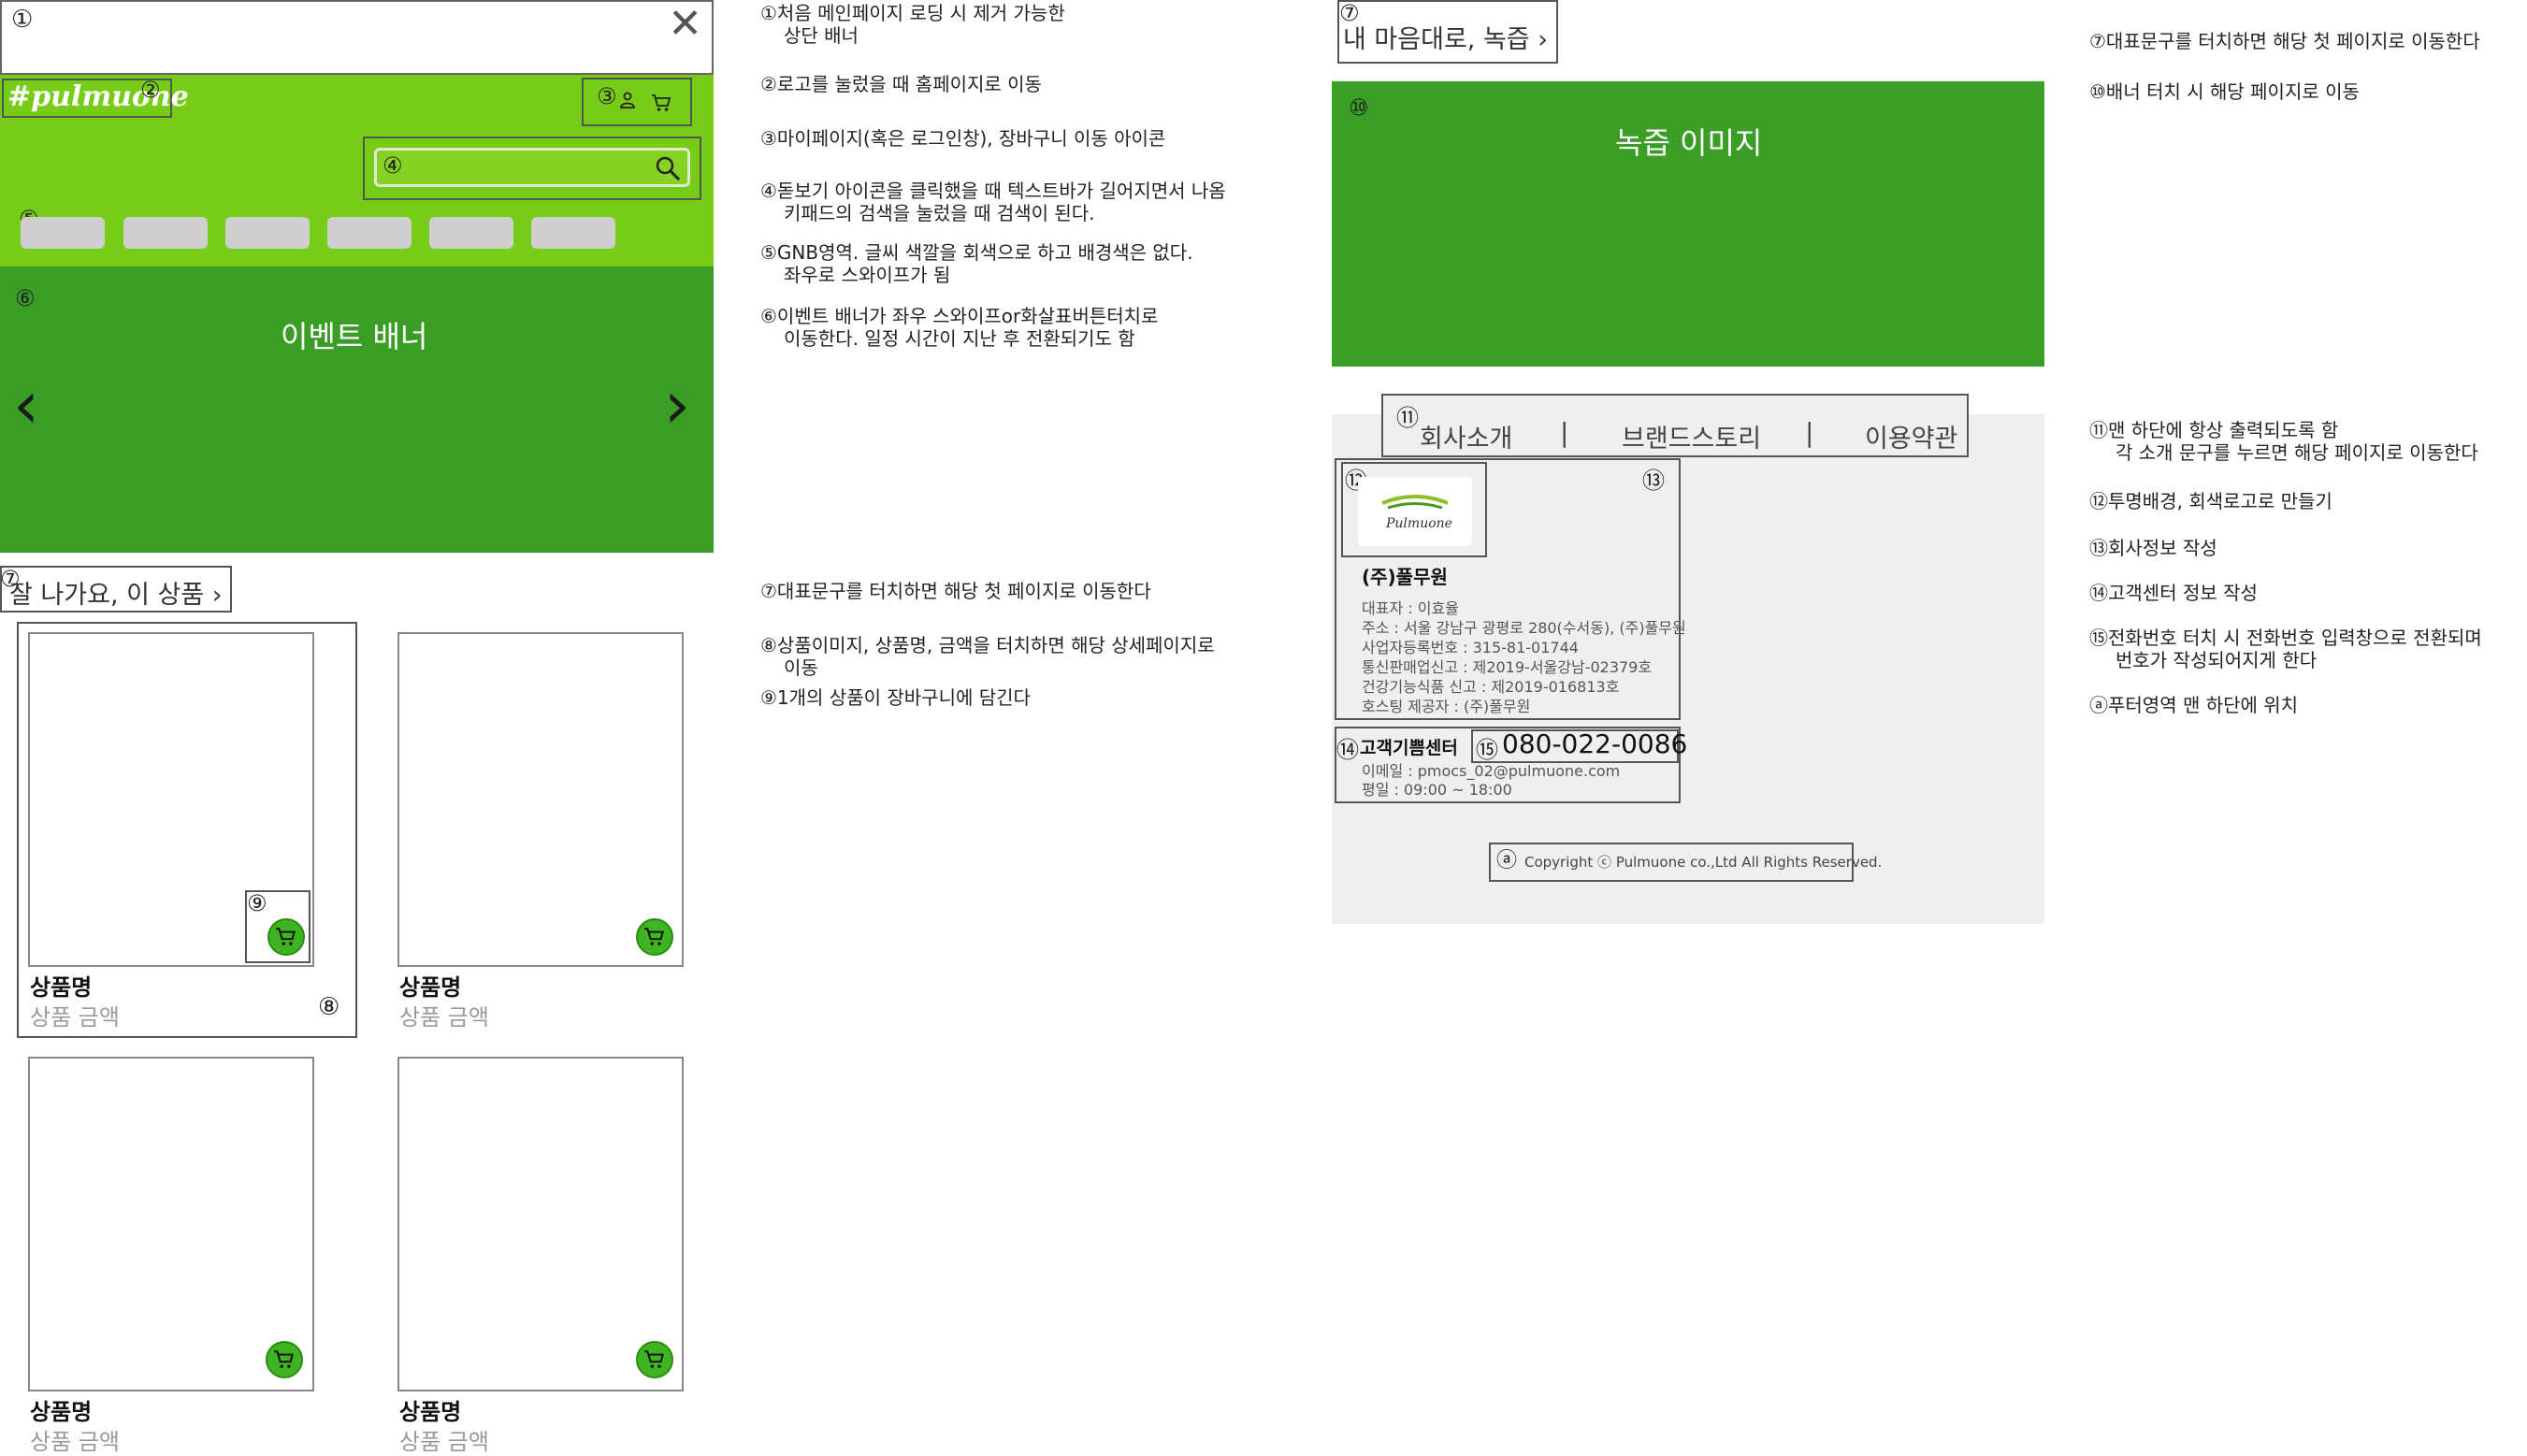  I want to click on annotation: ⑫투명배경, 회색로고로 만들기, so click(2210, 501).